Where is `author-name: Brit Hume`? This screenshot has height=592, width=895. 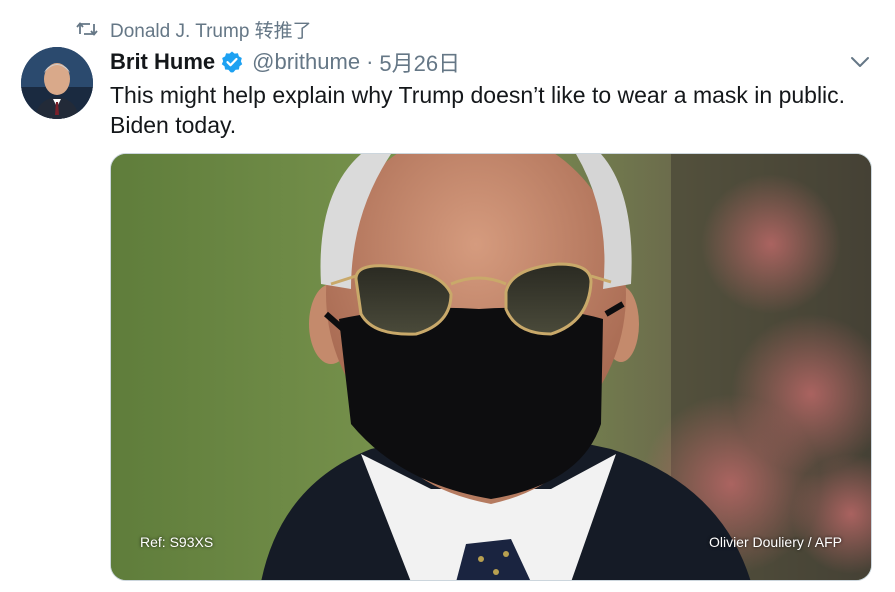
author-name: Brit Hume is located at coordinates (162, 62).